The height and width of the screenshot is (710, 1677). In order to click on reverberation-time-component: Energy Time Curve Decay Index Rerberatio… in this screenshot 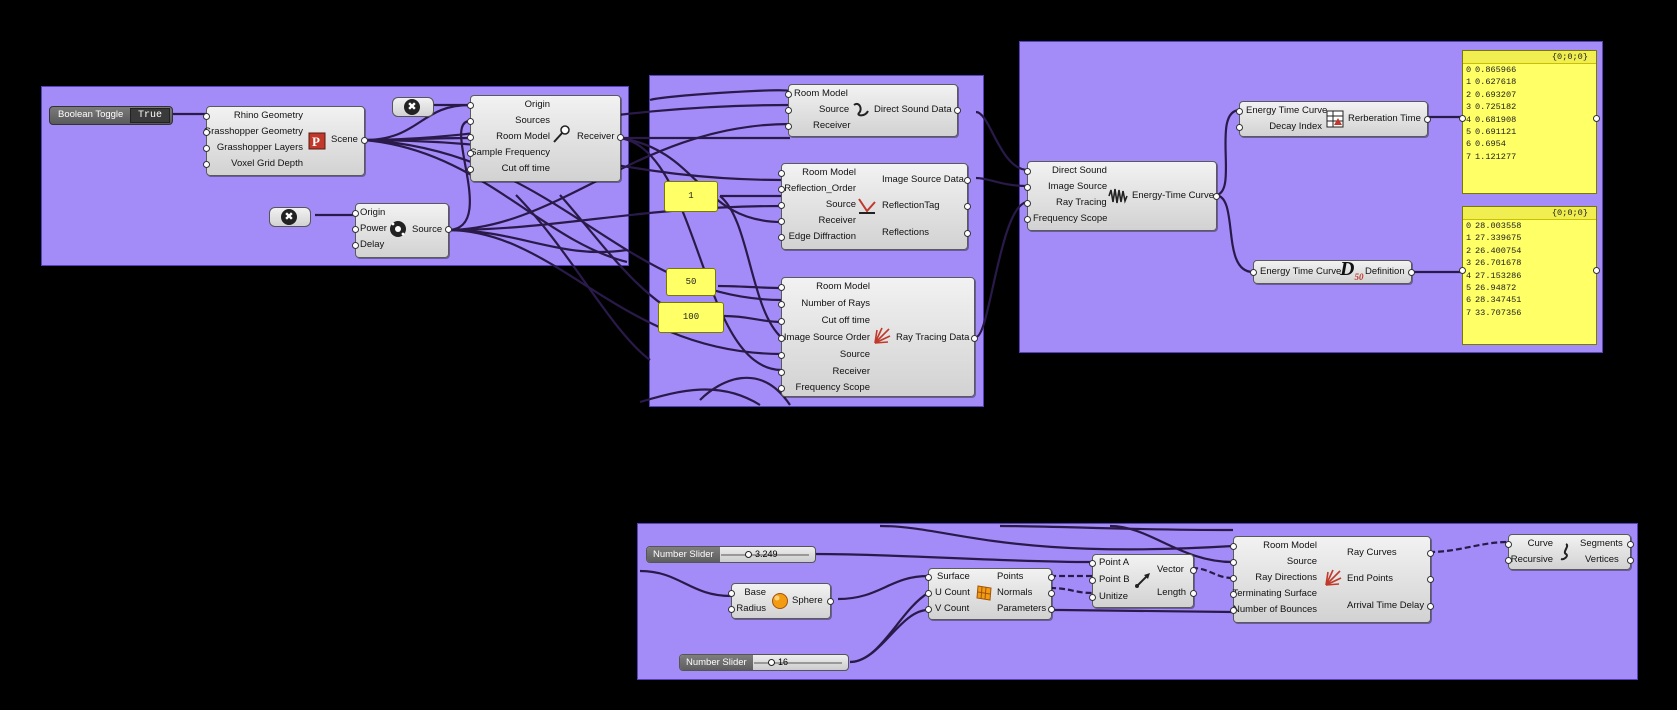, I will do `click(1333, 119)`.